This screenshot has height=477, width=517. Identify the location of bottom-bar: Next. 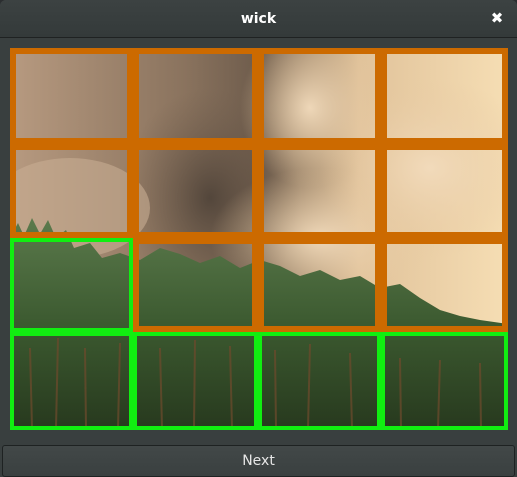
(258, 461).